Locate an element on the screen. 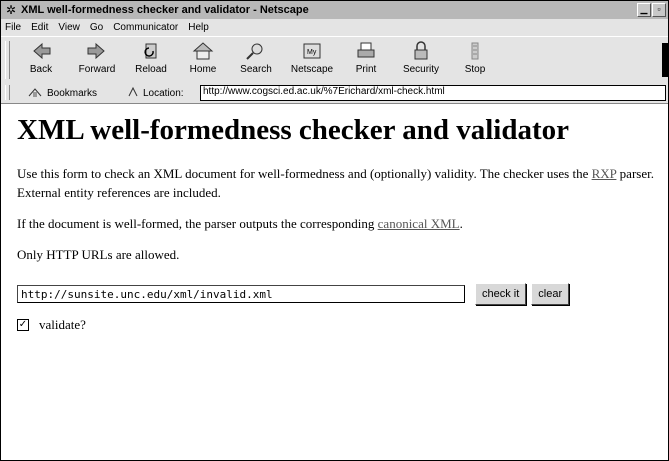 The height and width of the screenshot is (461, 669). location-label: Location: is located at coordinates (155, 93).